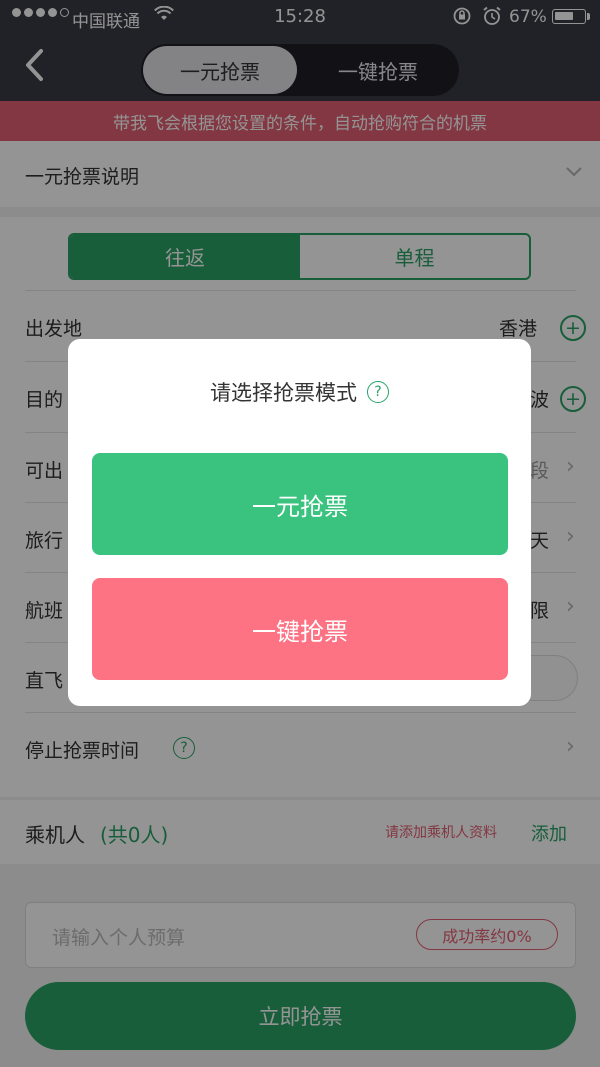 The width and height of the screenshot is (600, 1067). I want to click on one-yuan-mode-button: 一元抢票, so click(300, 504).